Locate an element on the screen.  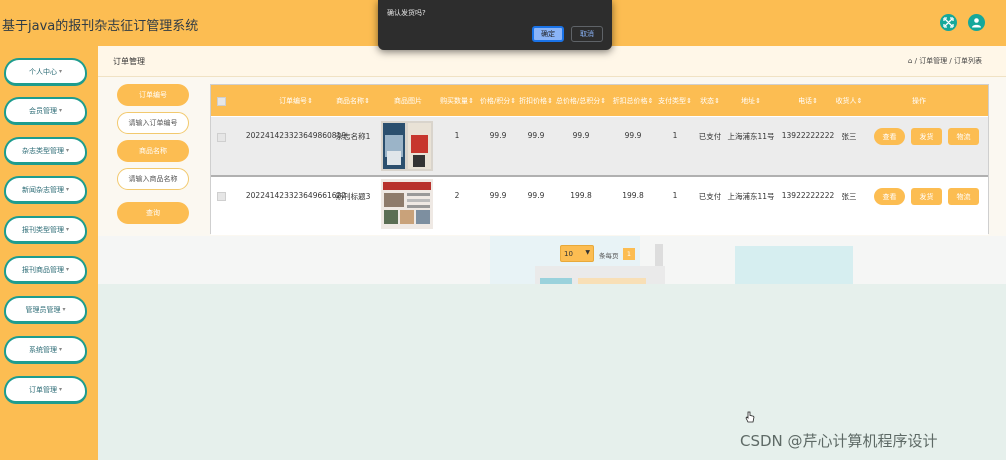
sidebar-item-label: 管理员管理 is located at coordinates (43, 309).